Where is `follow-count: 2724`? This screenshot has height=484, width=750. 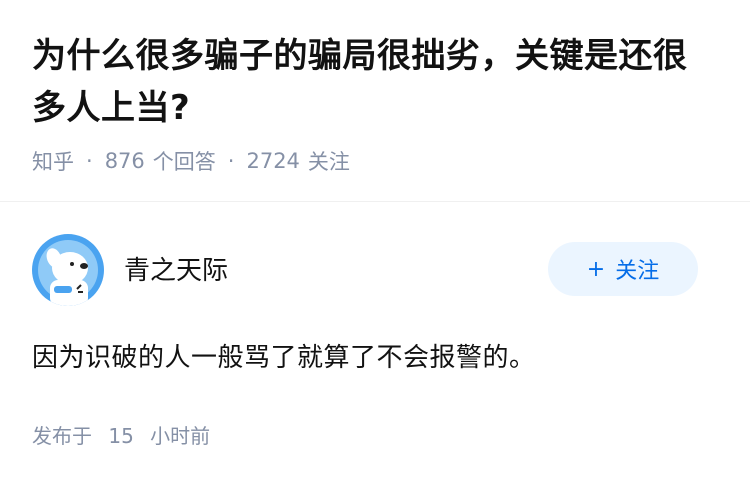
follow-count: 2724 is located at coordinates (272, 161).